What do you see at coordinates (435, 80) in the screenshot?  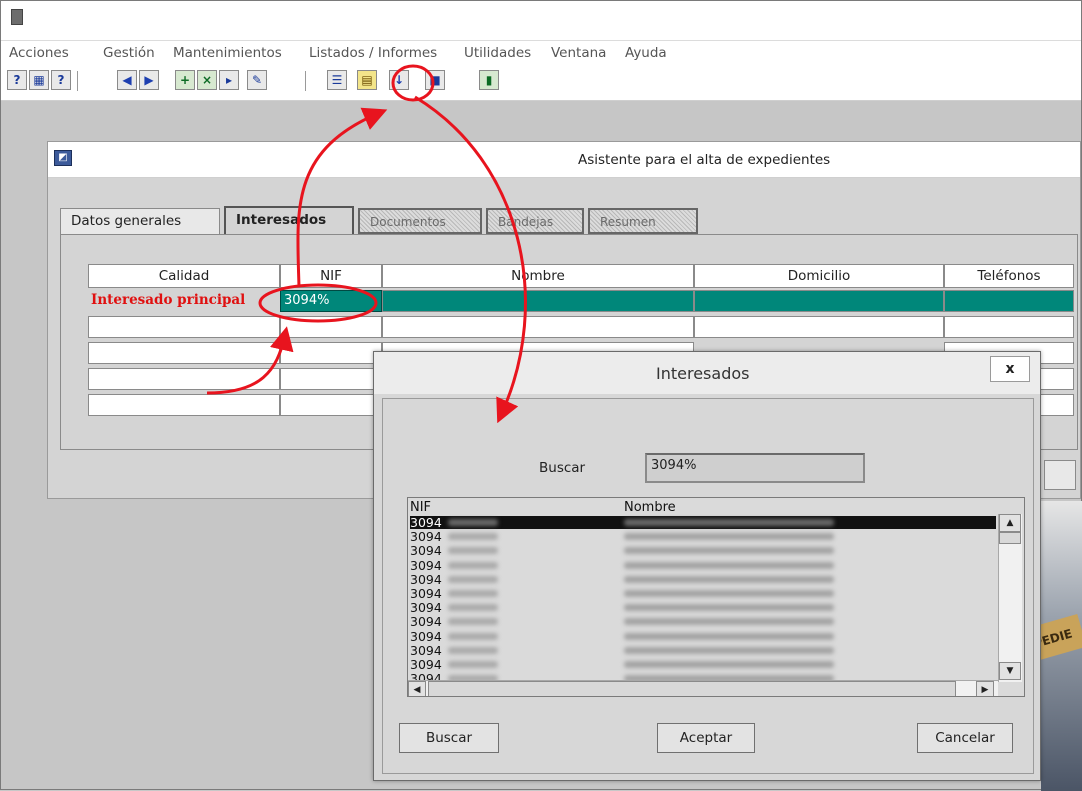 I see `save-icon: ■` at bounding box center [435, 80].